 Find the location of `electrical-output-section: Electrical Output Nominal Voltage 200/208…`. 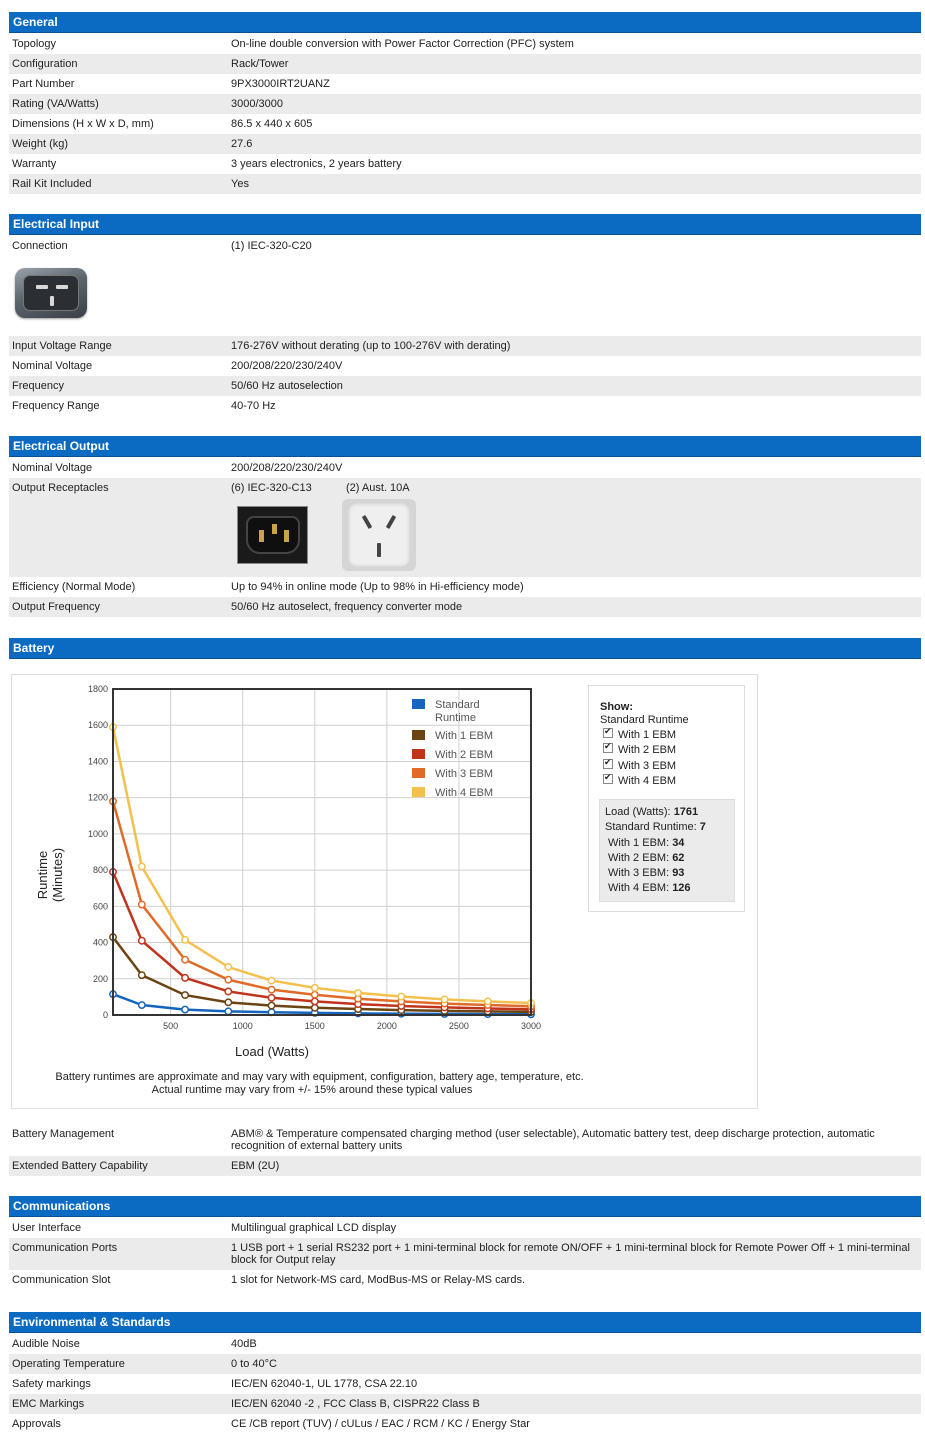

electrical-output-section: Electrical Output Nominal Voltage 200/208… is located at coordinates (465, 526).